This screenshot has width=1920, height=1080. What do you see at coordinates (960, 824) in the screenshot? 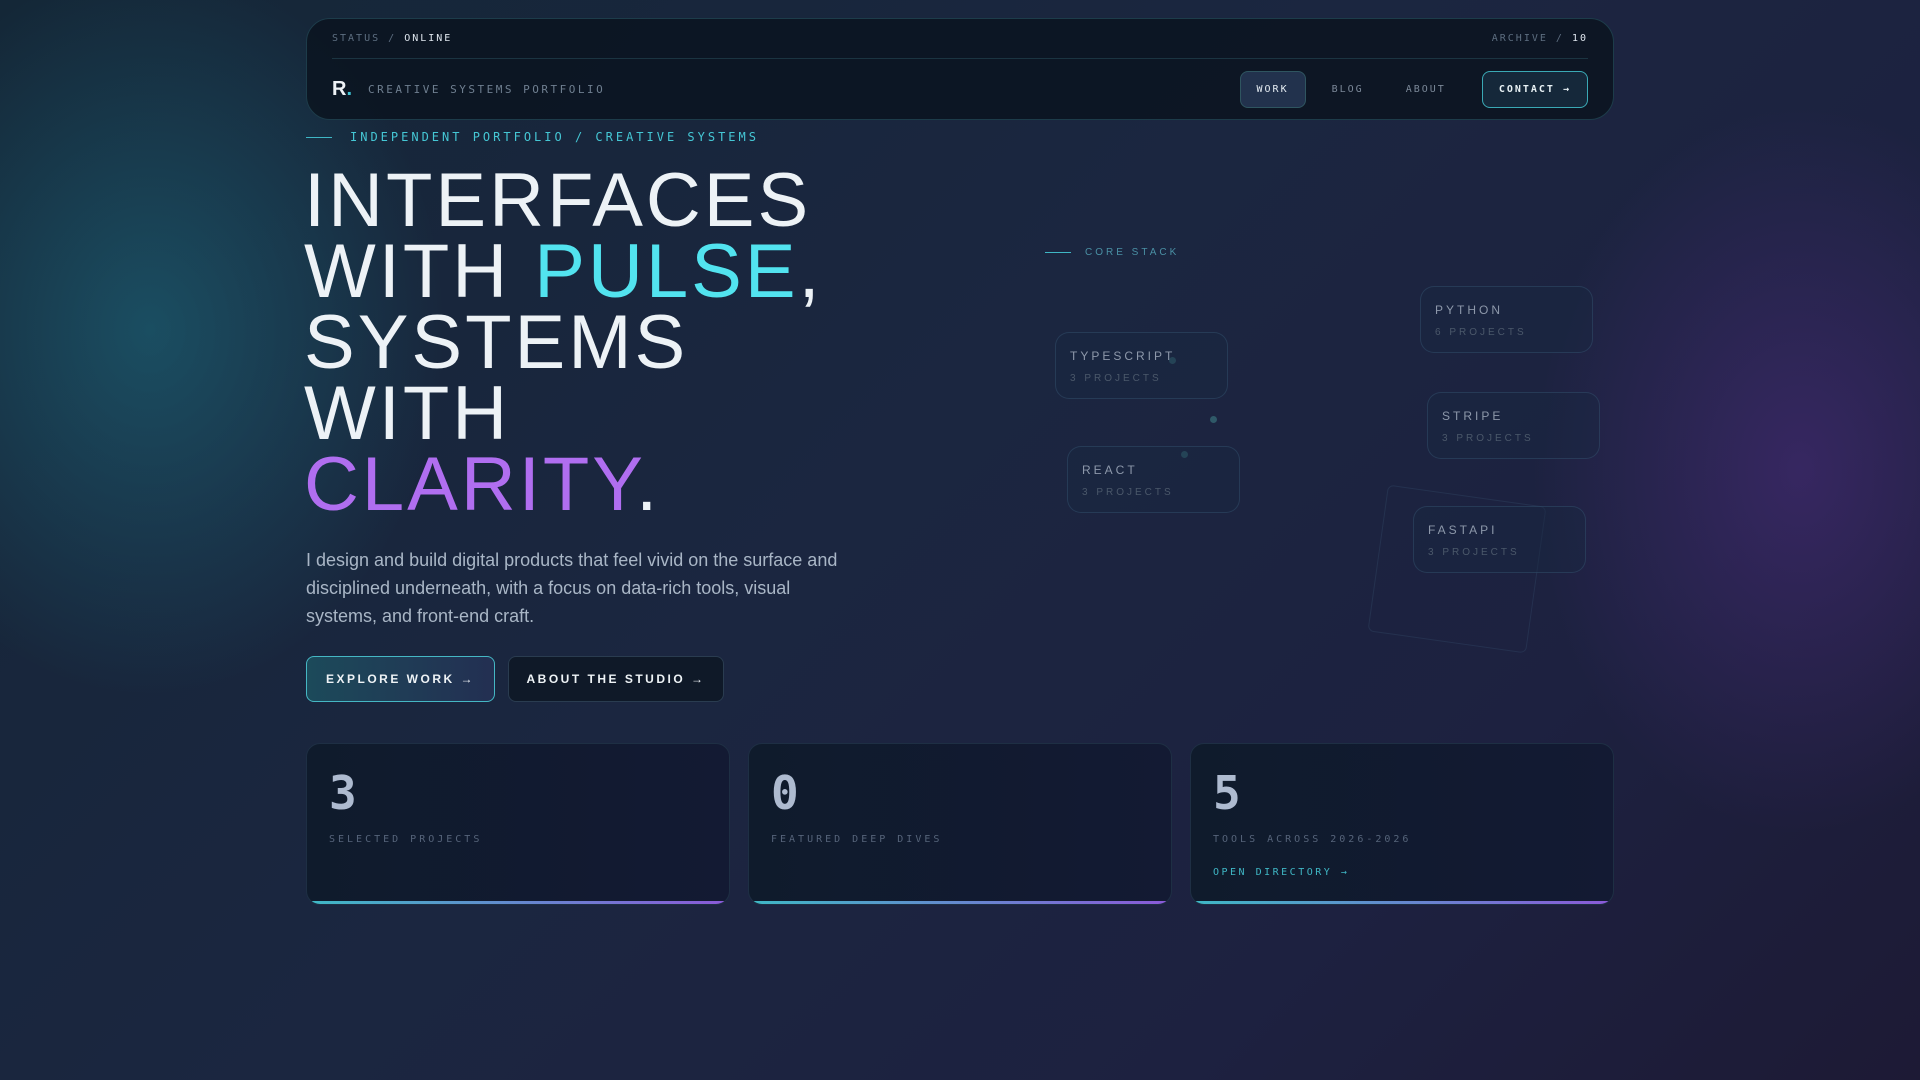
I see `stat-card-deep-dives: 0 FEATURED DEEP DIVES` at bounding box center [960, 824].